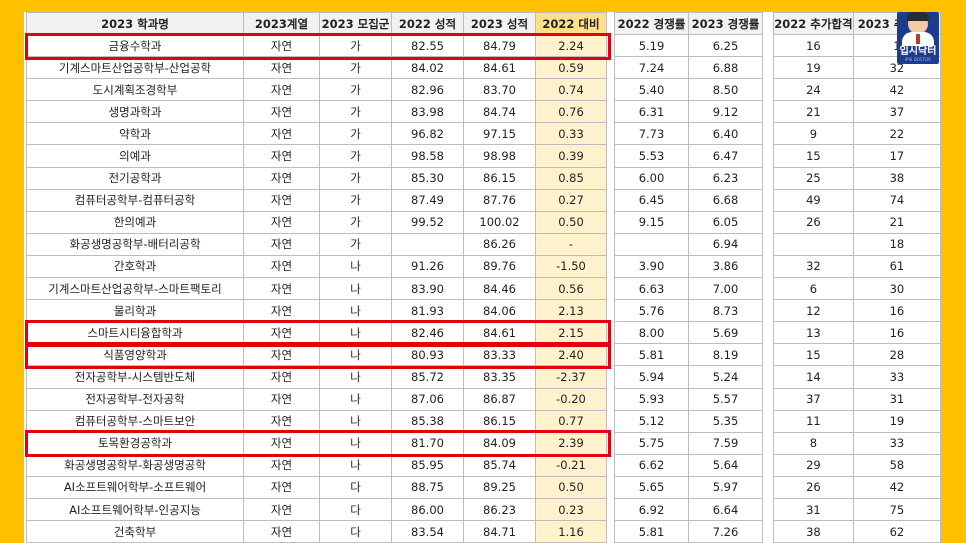 This screenshot has height=543, width=966. Describe the element at coordinates (499, 112) in the screenshot. I see `score-2023-cell: 84.74` at that location.